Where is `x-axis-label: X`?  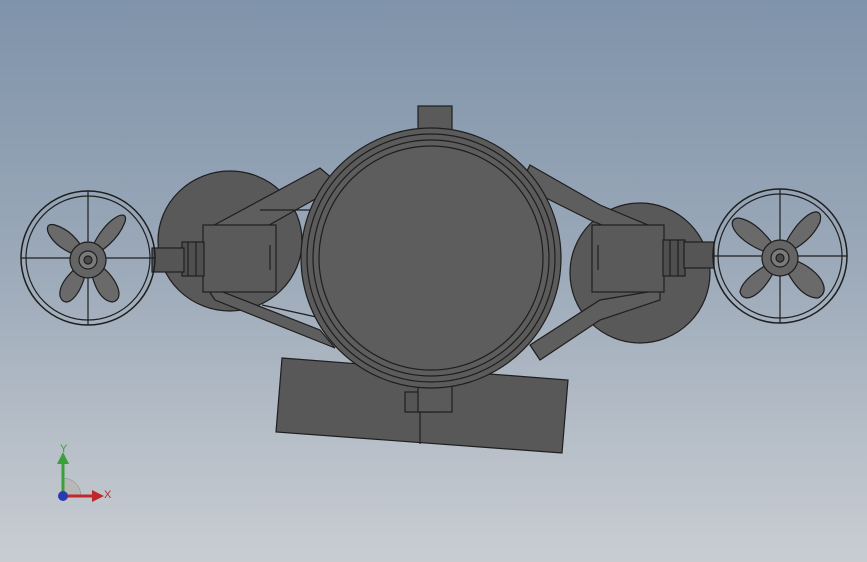
x-axis-label: X is located at coordinates (108, 495).